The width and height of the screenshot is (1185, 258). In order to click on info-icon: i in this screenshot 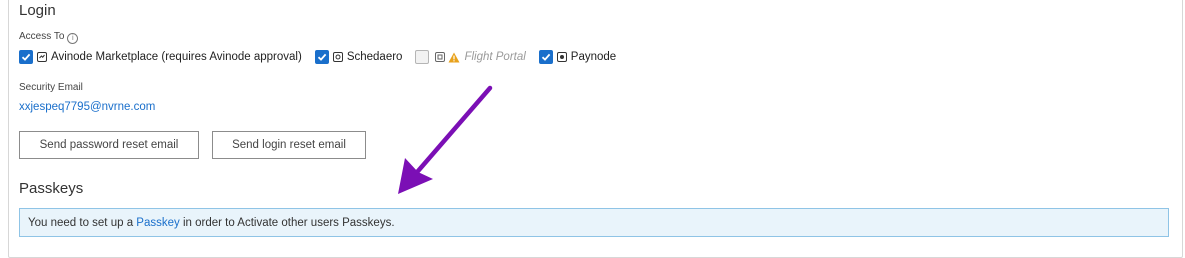, I will do `click(73, 38)`.